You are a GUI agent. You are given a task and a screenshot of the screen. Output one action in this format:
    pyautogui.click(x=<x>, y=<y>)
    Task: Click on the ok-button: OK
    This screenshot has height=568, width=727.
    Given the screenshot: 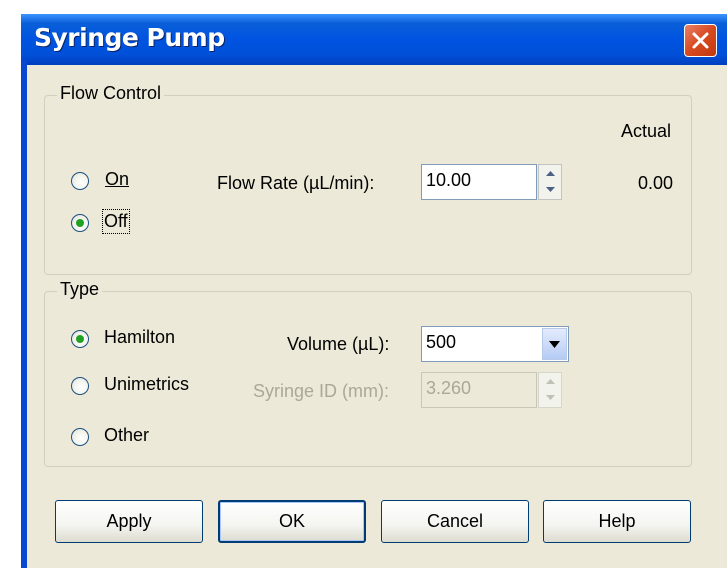 What is the action you would take?
    pyautogui.click(x=292, y=521)
    